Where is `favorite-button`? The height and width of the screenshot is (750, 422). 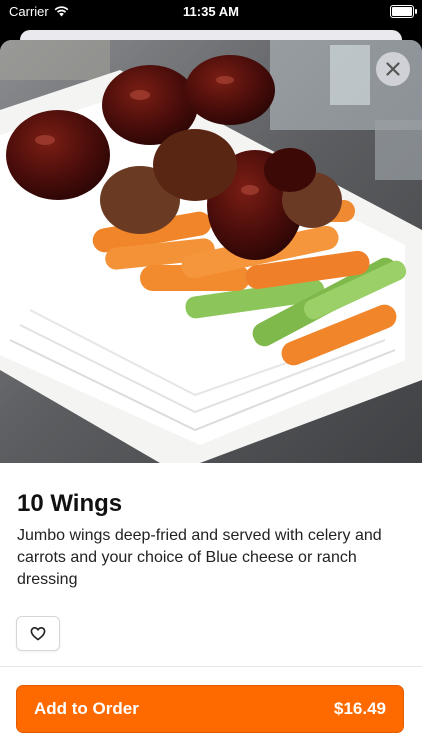
favorite-button is located at coordinates (38, 633).